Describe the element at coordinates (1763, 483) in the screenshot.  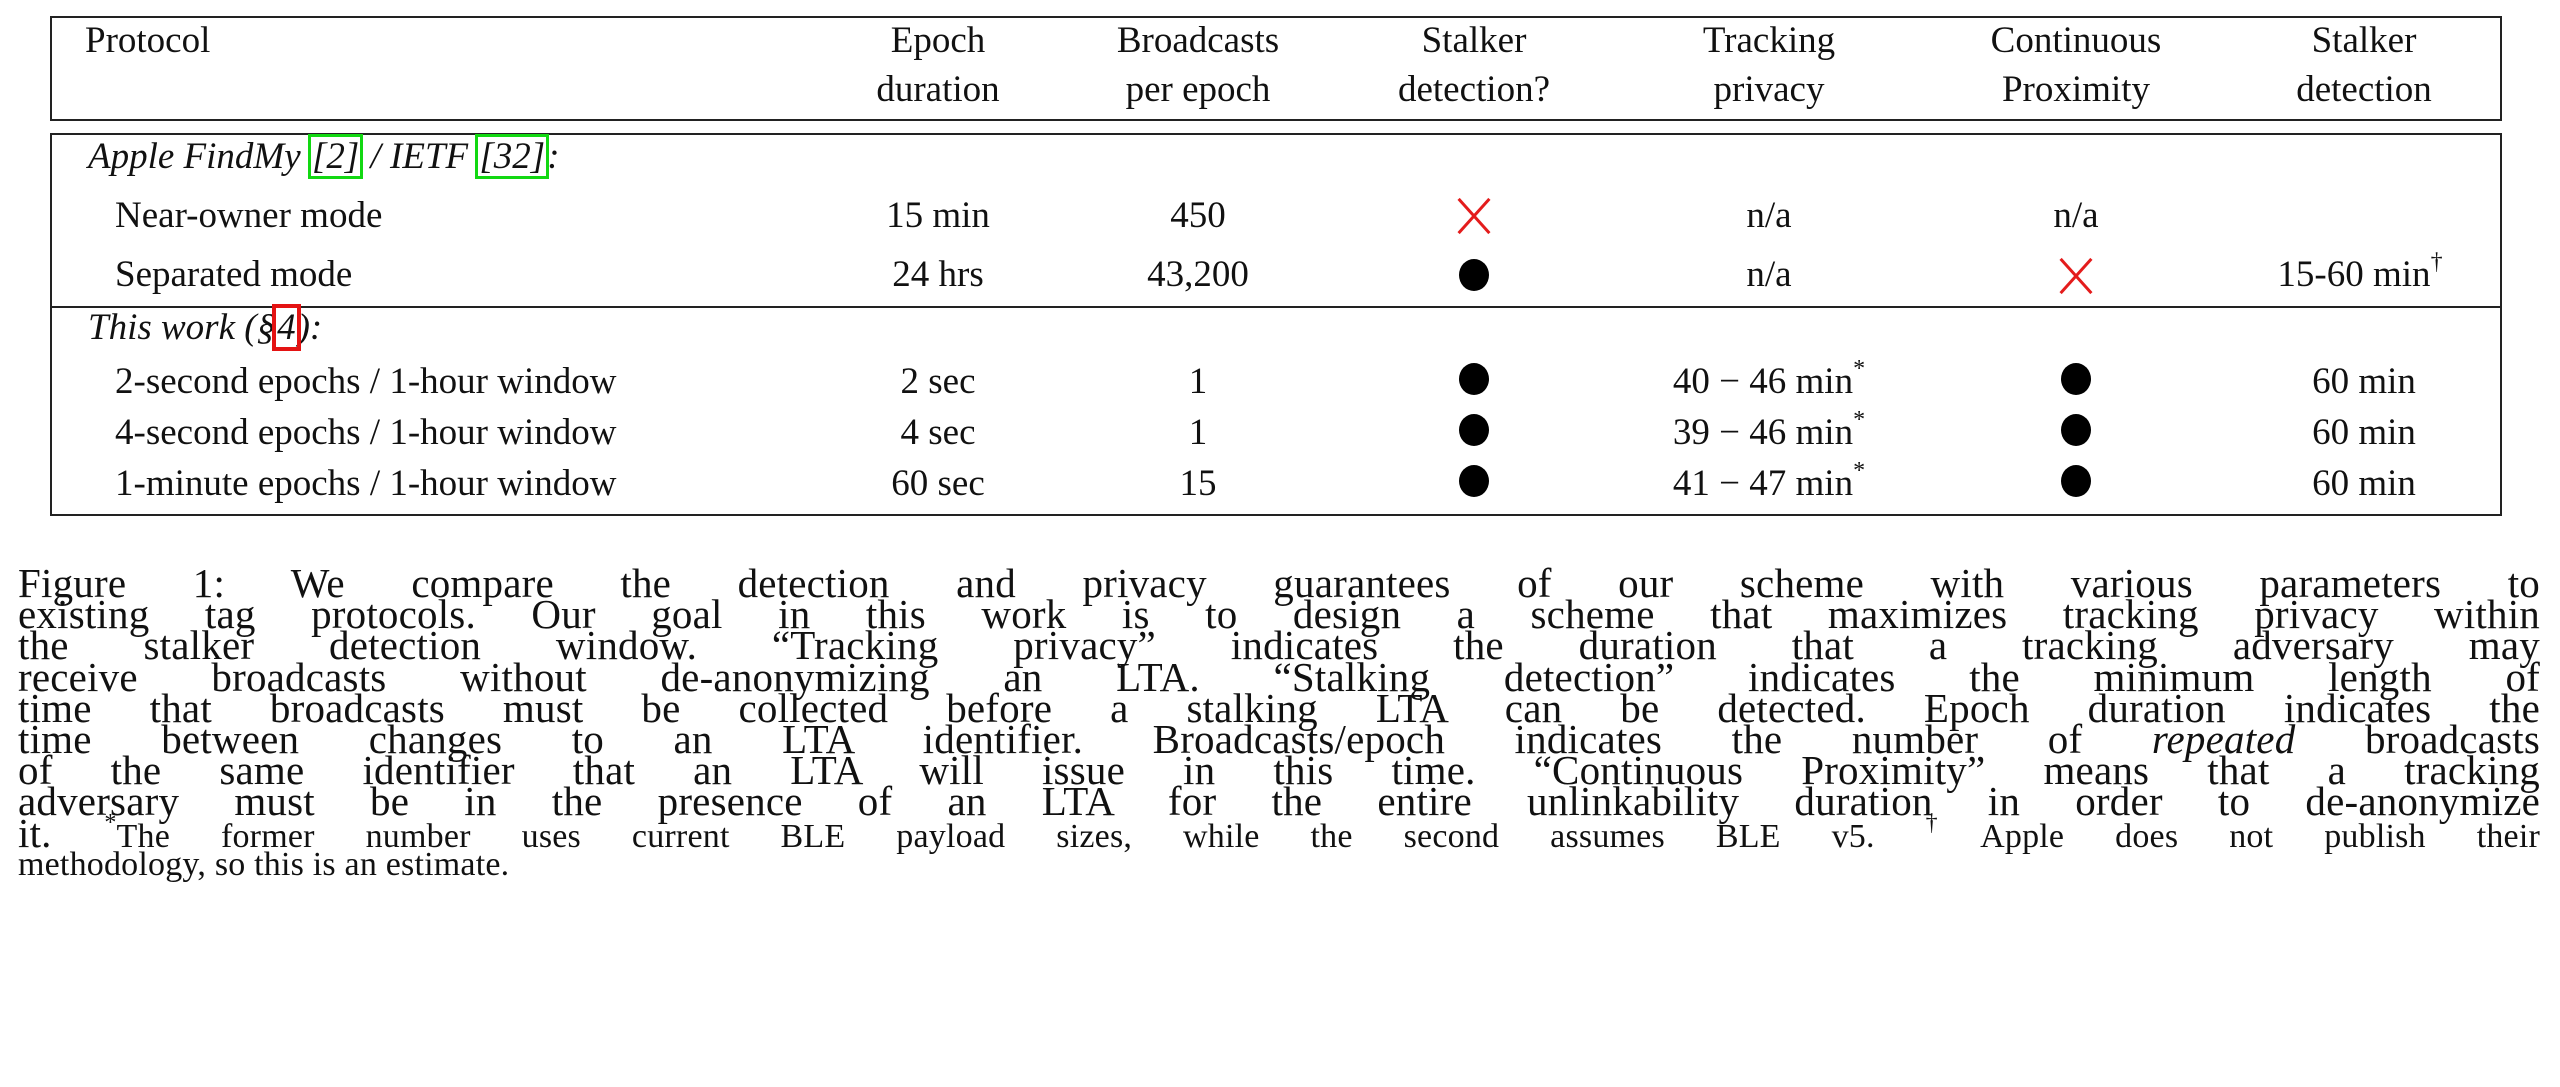
I see `tracking-value: 41 − 47 min` at that location.